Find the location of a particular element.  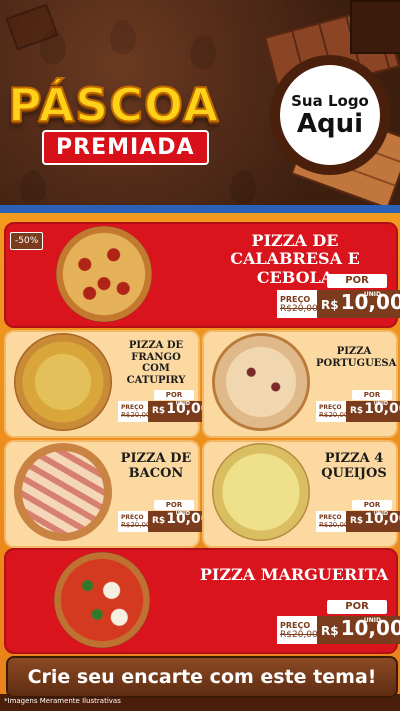

logo-placeholder: Sua Logo Aqui is located at coordinates (330, 115).